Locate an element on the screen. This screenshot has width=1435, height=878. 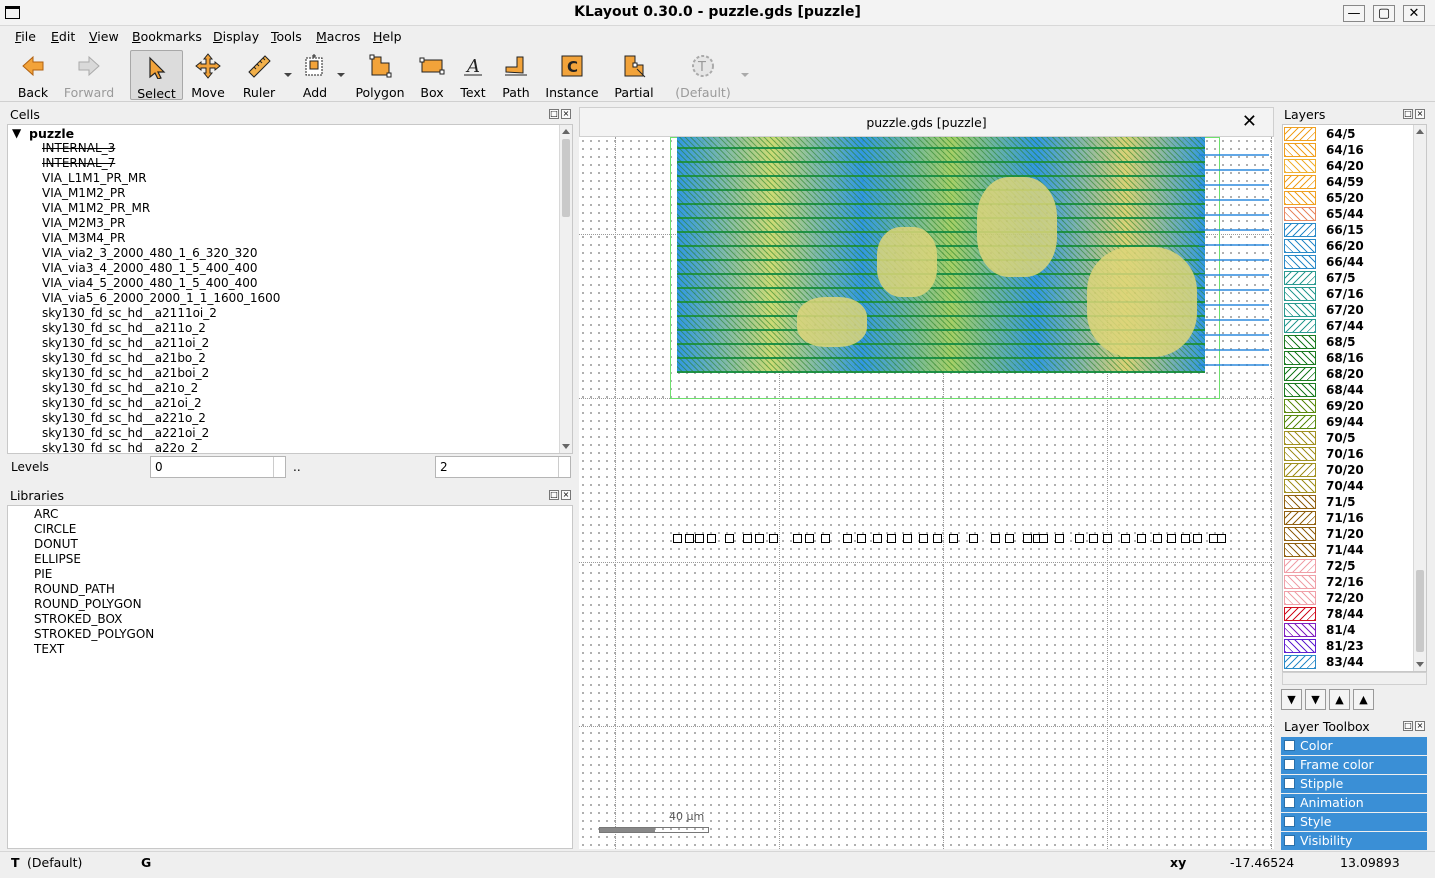
layer-row: 66/15 is located at coordinates (1348, 230).